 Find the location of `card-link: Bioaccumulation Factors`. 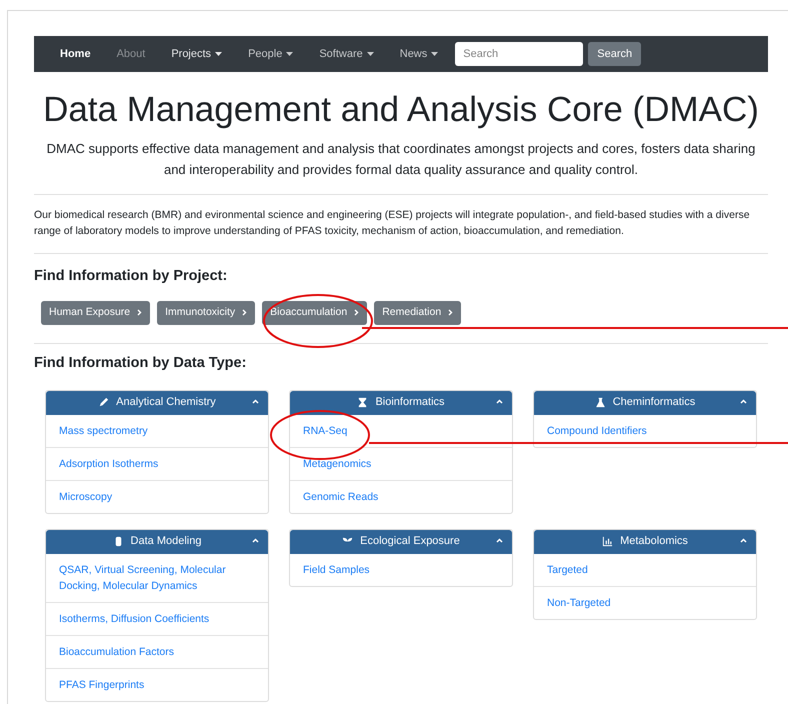

card-link: Bioaccumulation Factors is located at coordinates (157, 651).